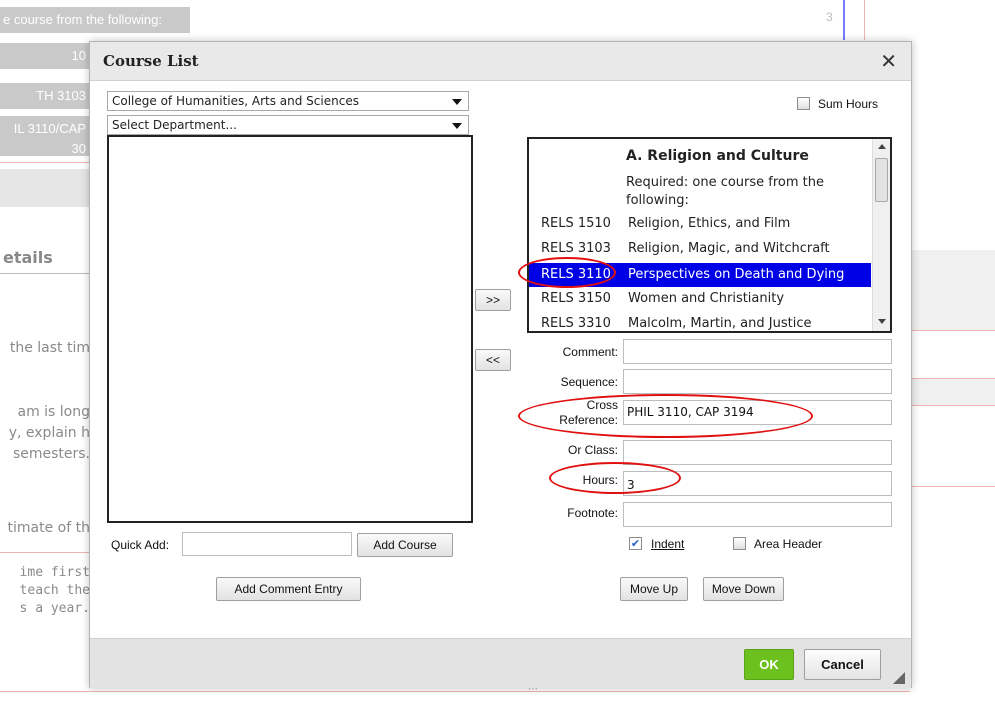 The height and width of the screenshot is (706, 995). I want to click on background-right-gray-band, so click(952, 290).